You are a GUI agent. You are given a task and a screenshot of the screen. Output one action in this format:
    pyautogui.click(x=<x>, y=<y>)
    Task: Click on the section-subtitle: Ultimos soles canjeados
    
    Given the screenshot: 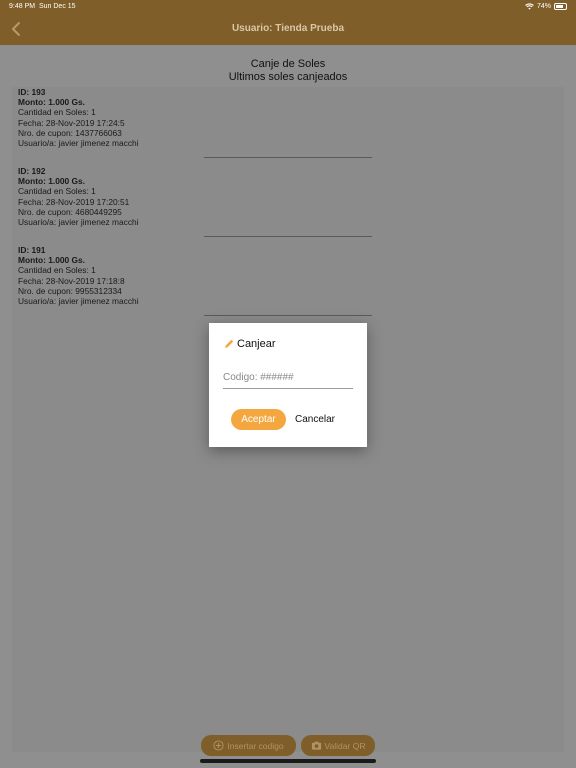 What is the action you would take?
    pyautogui.click(x=288, y=77)
    